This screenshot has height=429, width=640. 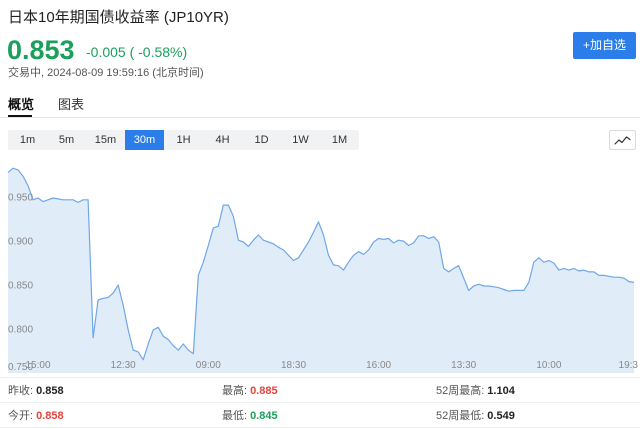 I want to click on interval-button-1month: 1M, so click(x=339, y=140).